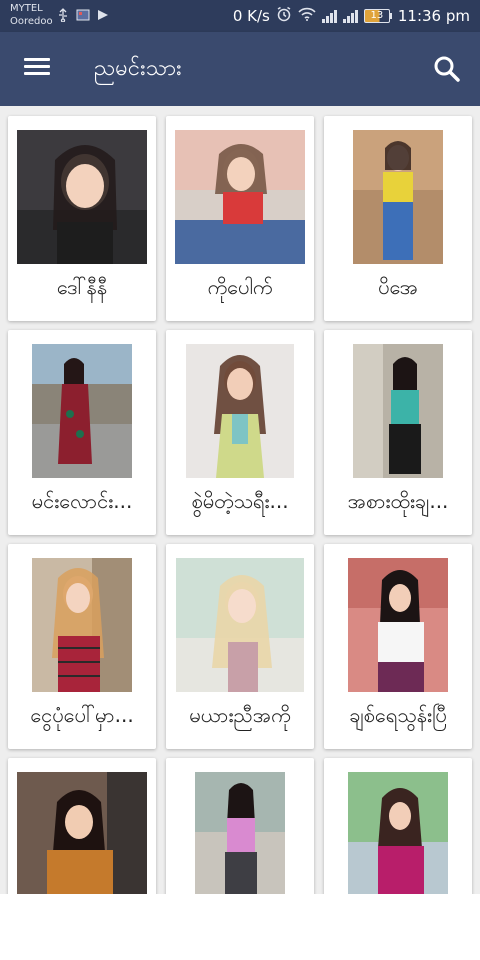  What do you see at coordinates (398, 287) in the screenshot?
I see `movie-title: ပိအေ` at bounding box center [398, 287].